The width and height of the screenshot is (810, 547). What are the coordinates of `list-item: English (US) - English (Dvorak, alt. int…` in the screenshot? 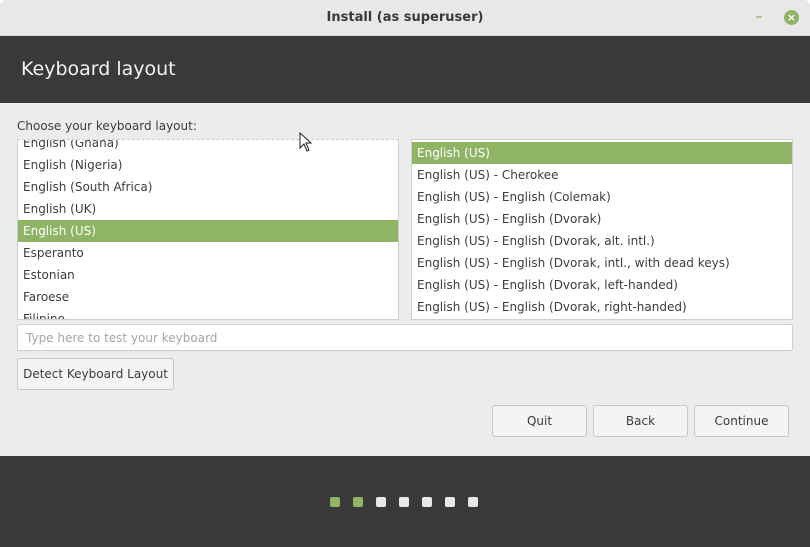 It's located at (602, 241).